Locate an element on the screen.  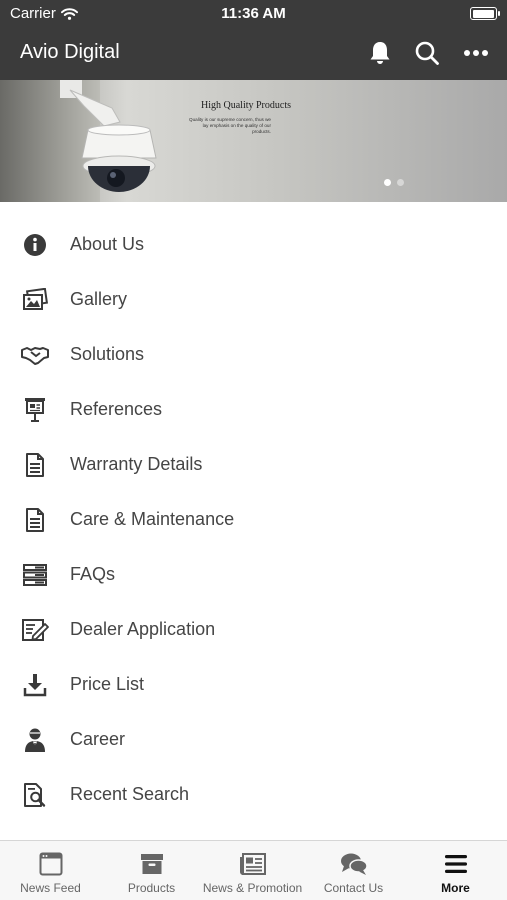
gallery-icon is located at coordinates (35, 300).